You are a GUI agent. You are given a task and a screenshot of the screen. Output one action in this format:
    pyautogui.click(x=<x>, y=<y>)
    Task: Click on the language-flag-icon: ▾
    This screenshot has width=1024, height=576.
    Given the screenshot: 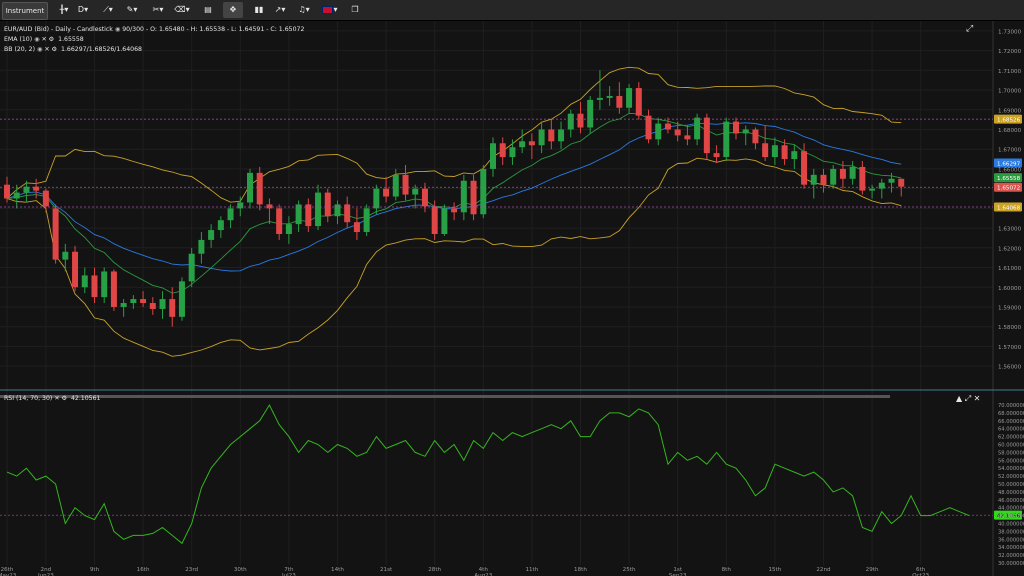 What is the action you would take?
    pyautogui.click(x=330, y=10)
    